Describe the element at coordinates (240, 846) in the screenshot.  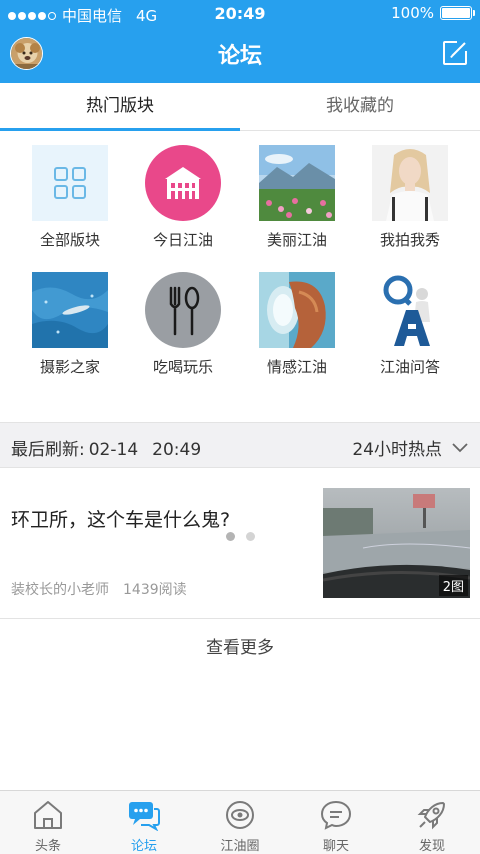
I see `nav-label: 江油圈` at that location.